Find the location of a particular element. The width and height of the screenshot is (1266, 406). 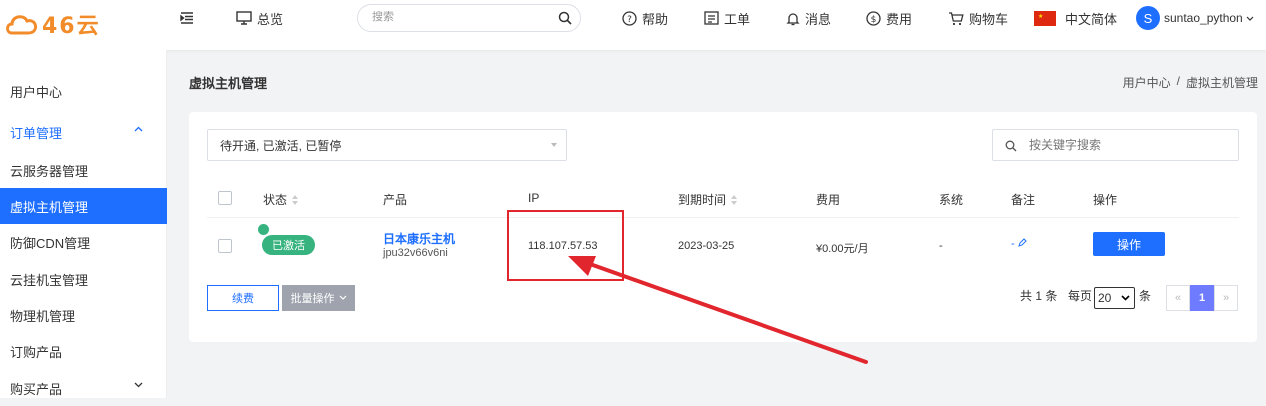

logo: 46云 is located at coordinates (69, 24).